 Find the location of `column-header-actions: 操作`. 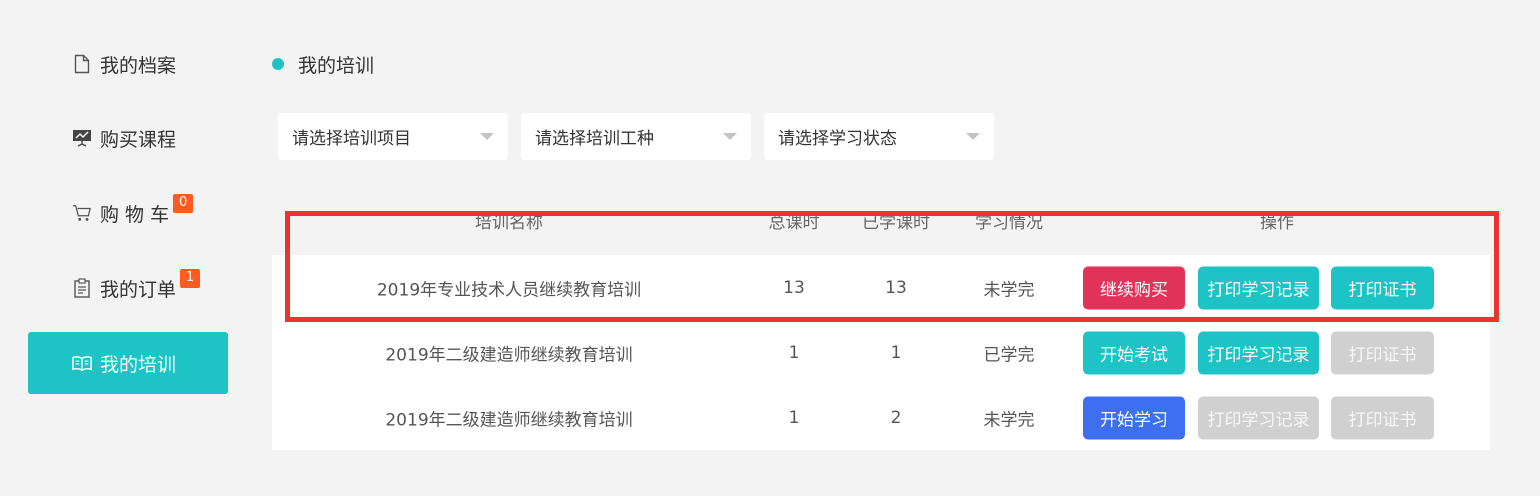

column-header-actions: 操作 is located at coordinates (1277, 223).